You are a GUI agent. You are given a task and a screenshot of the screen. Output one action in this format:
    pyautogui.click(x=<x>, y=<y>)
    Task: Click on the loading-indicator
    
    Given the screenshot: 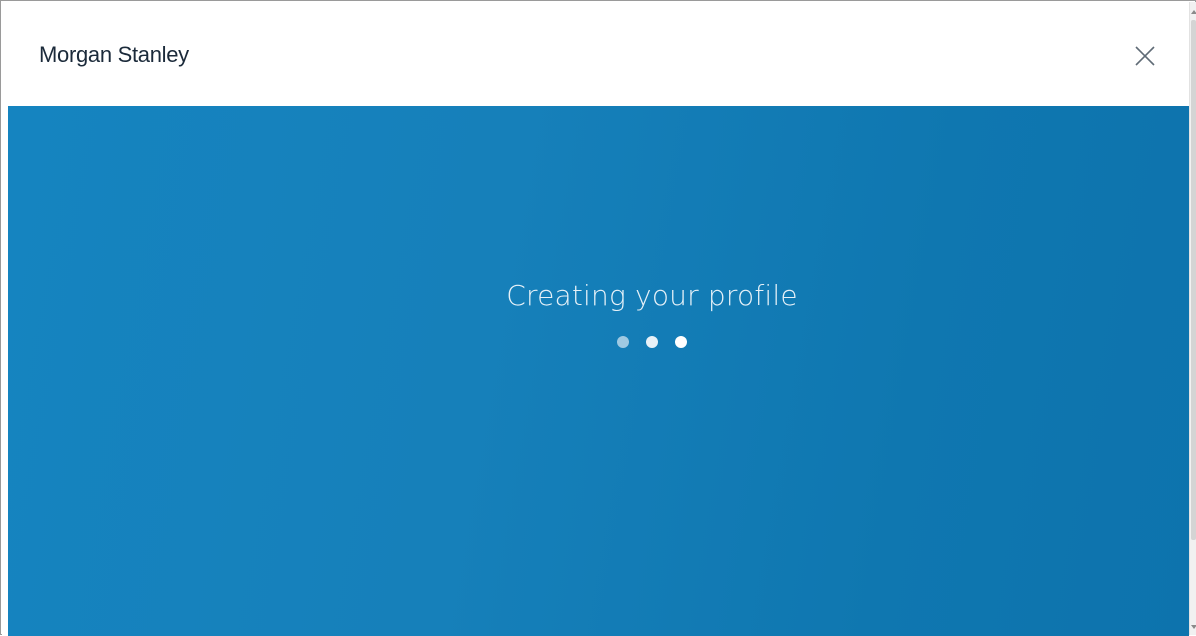 What is the action you would take?
    pyautogui.click(x=652, y=342)
    